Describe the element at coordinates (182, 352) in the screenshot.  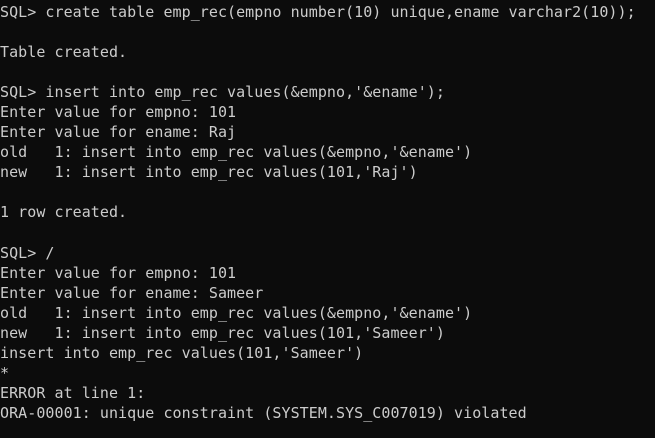
I see `terminal-line: insert into emp_rec values(101,'Sameer')` at that location.